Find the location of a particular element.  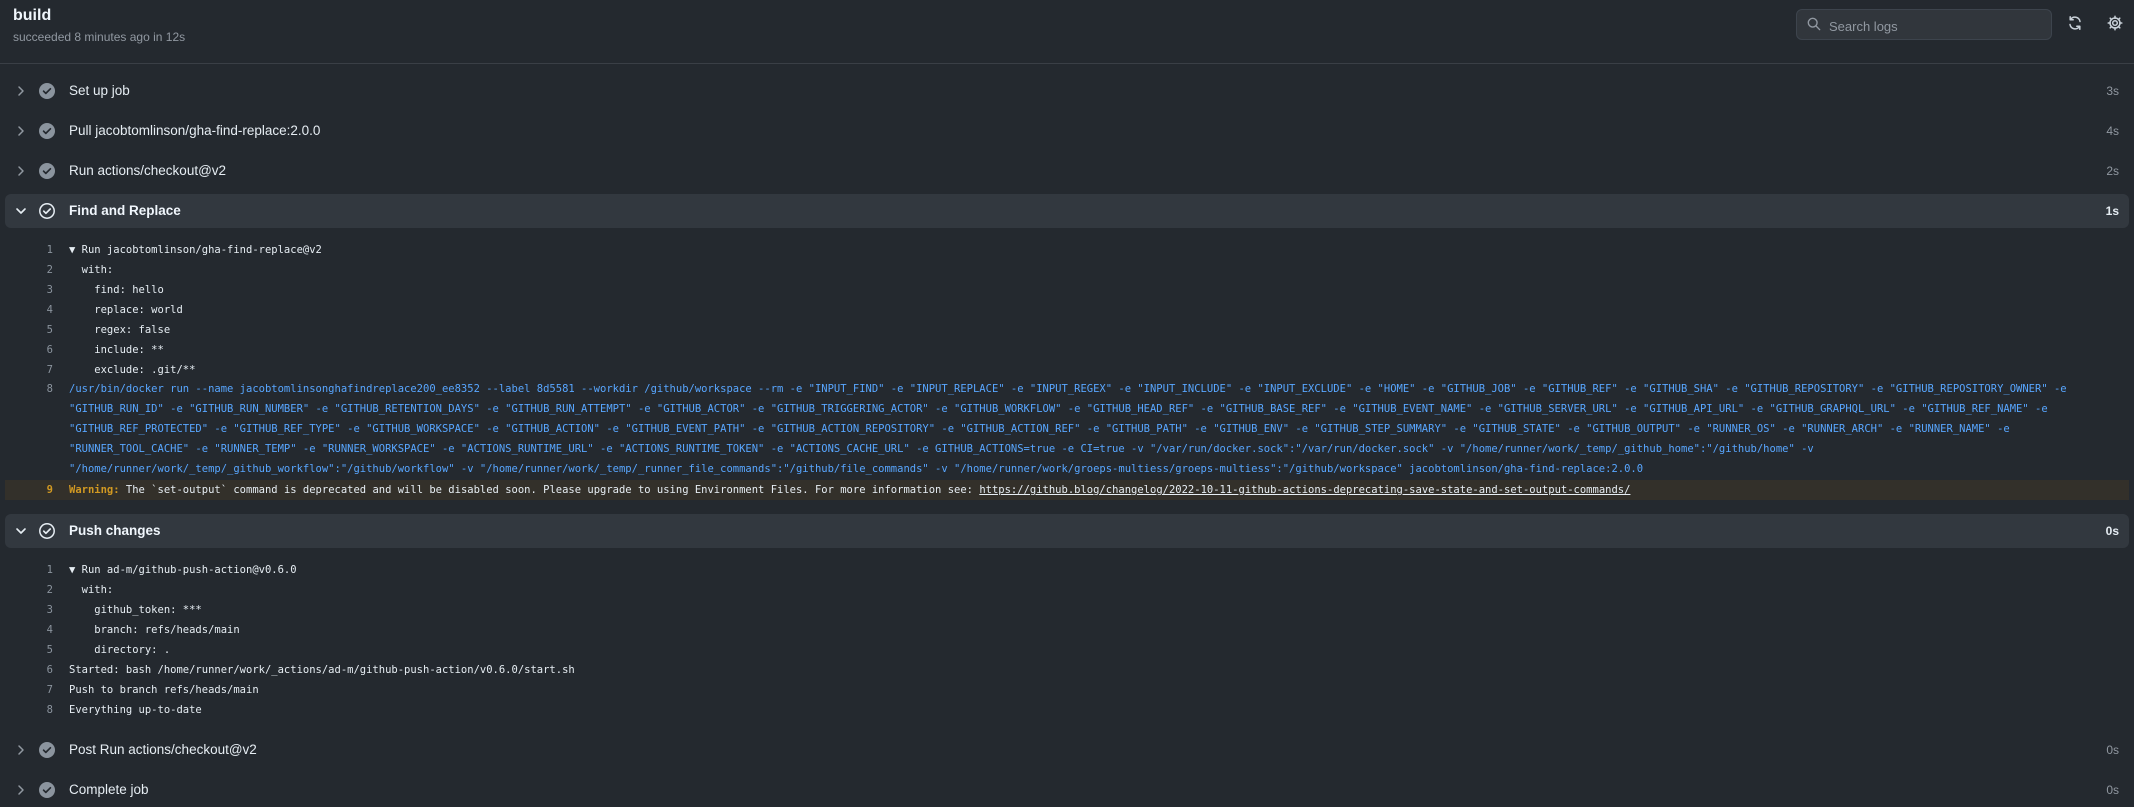

step-complete-job: Complete job 0s is located at coordinates (1067, 790).